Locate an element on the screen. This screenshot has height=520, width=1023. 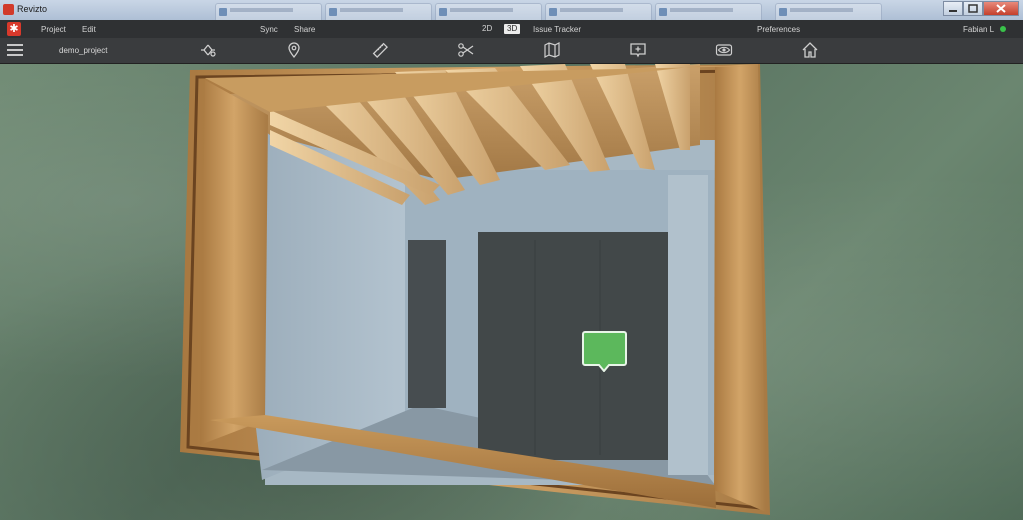
minimize-icon is located at coordinates (953, 11).